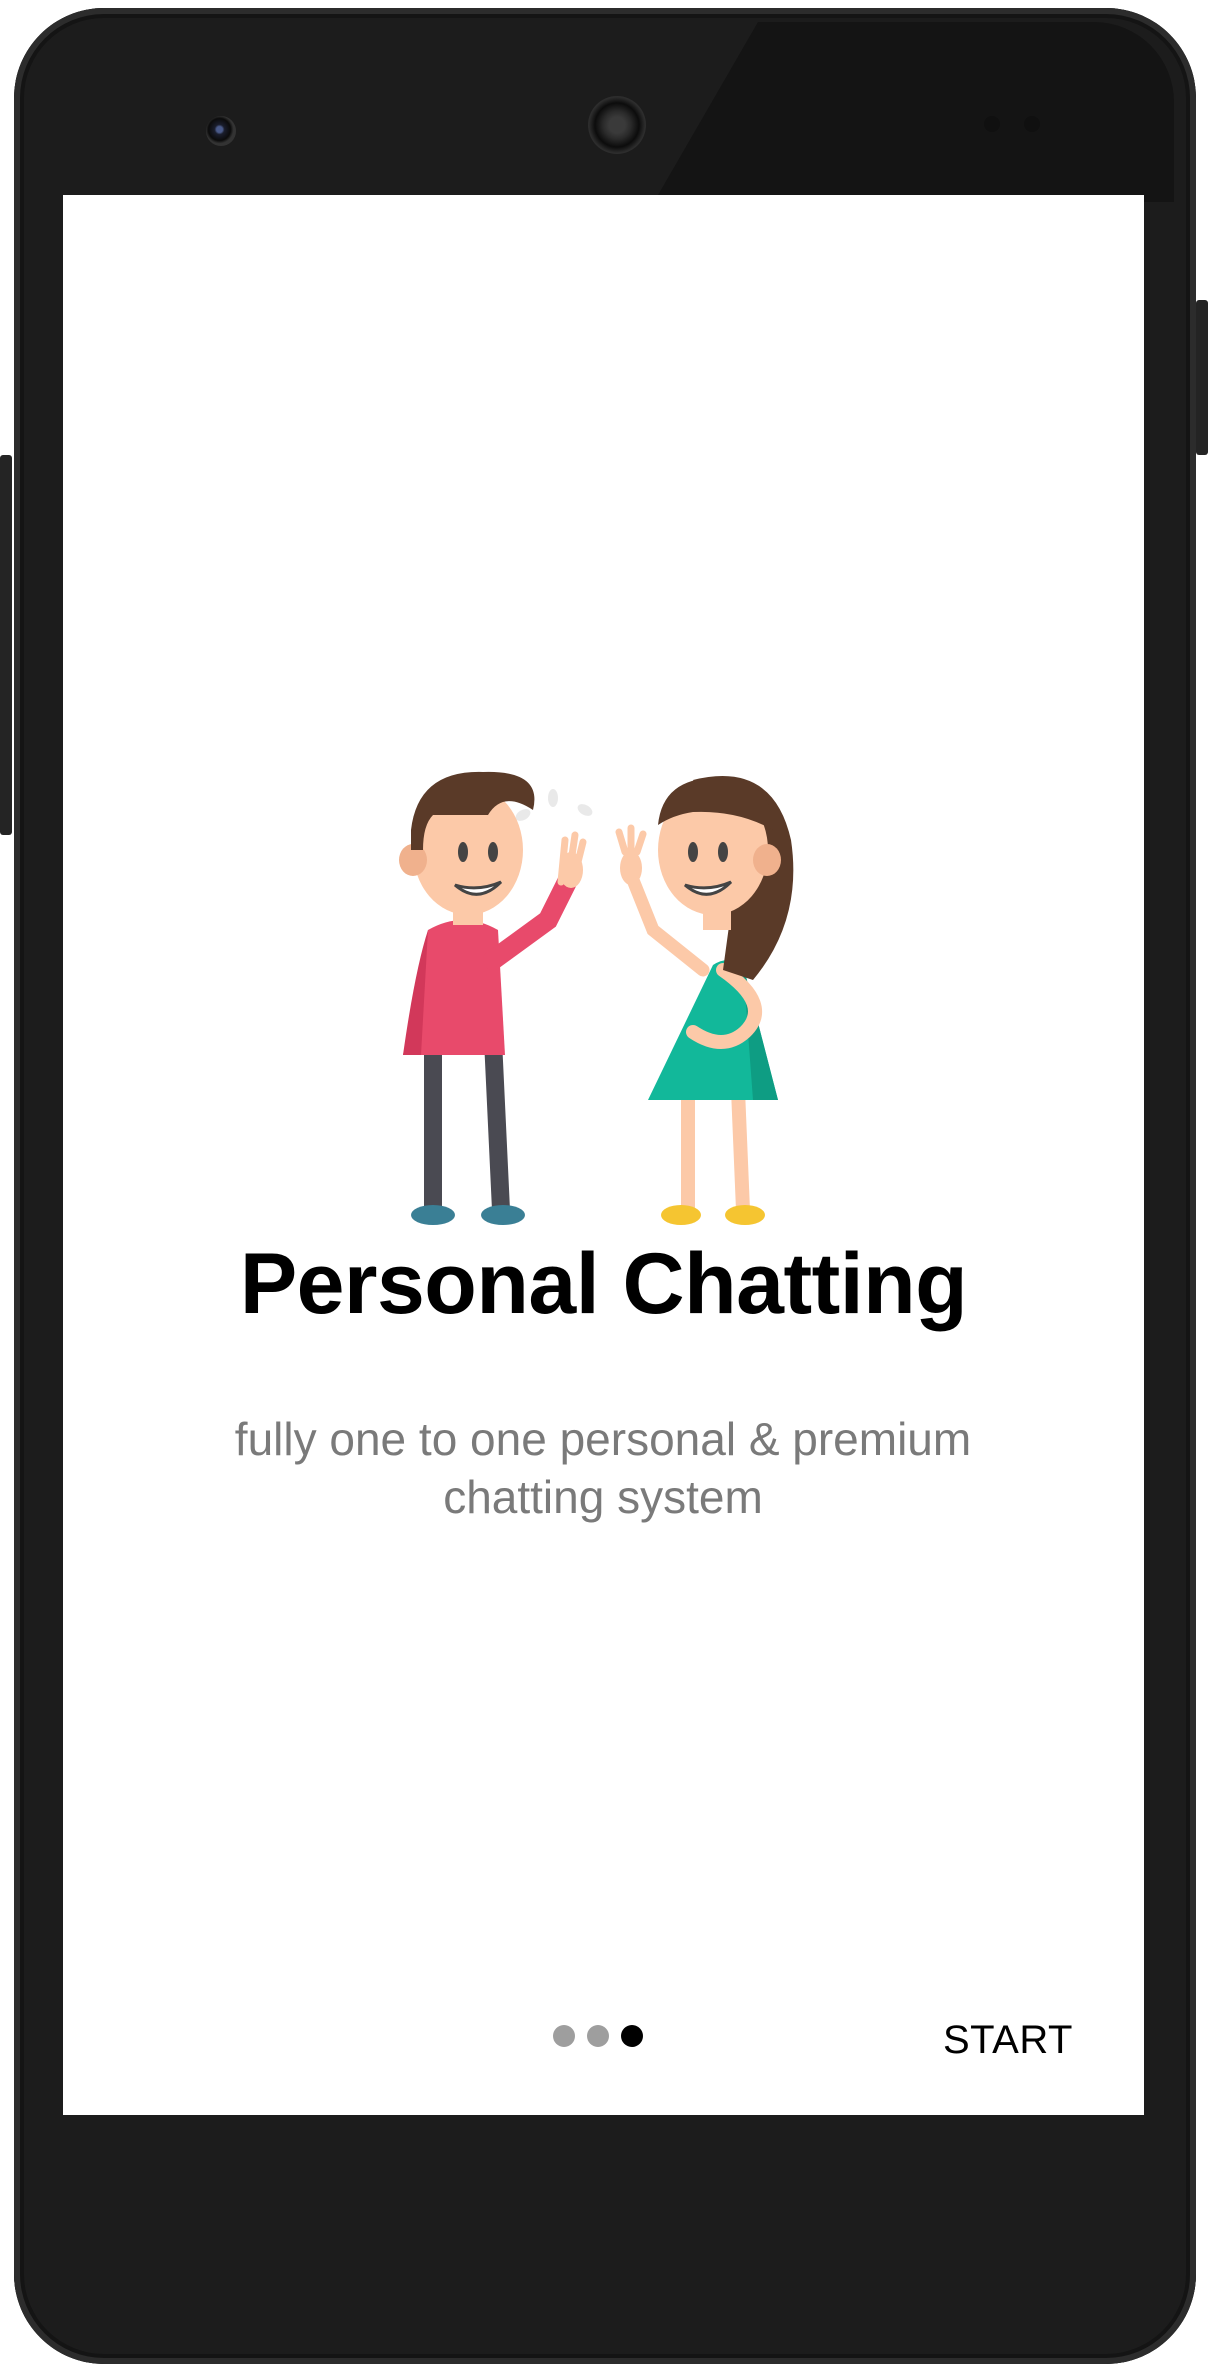  I want to click on page-dot-3-active, so click(632, 2036).